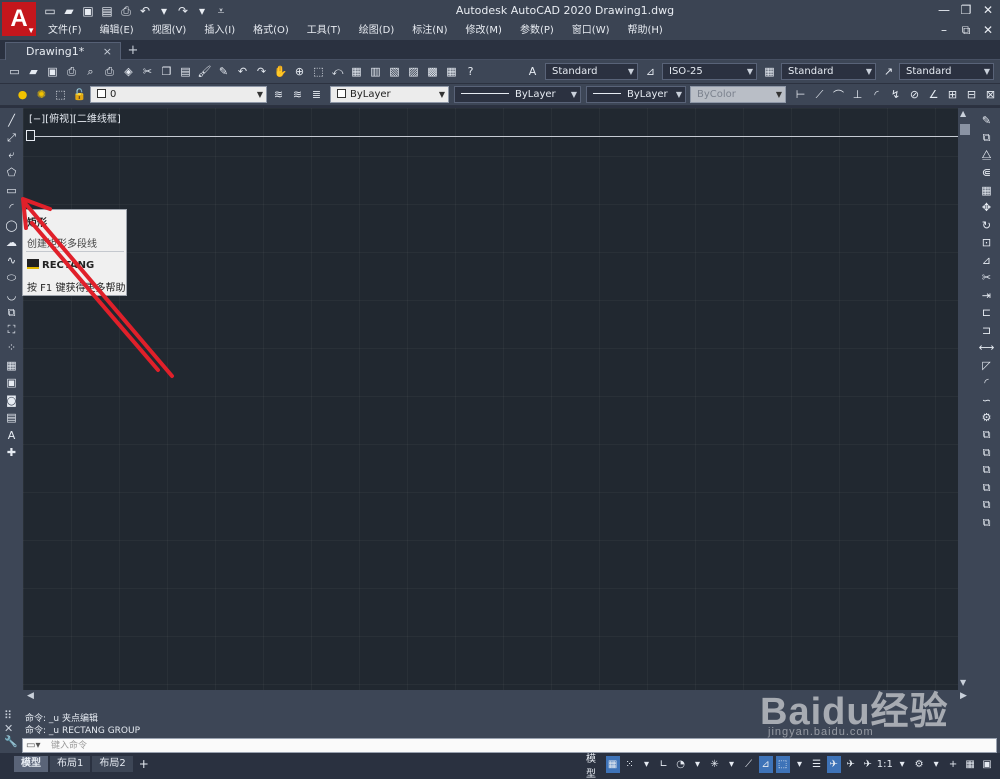  What do you see at coordinates (987, 138) in the screenshot?
I see `copy-object-icon: ⧉` at bounding box center [987, 138].